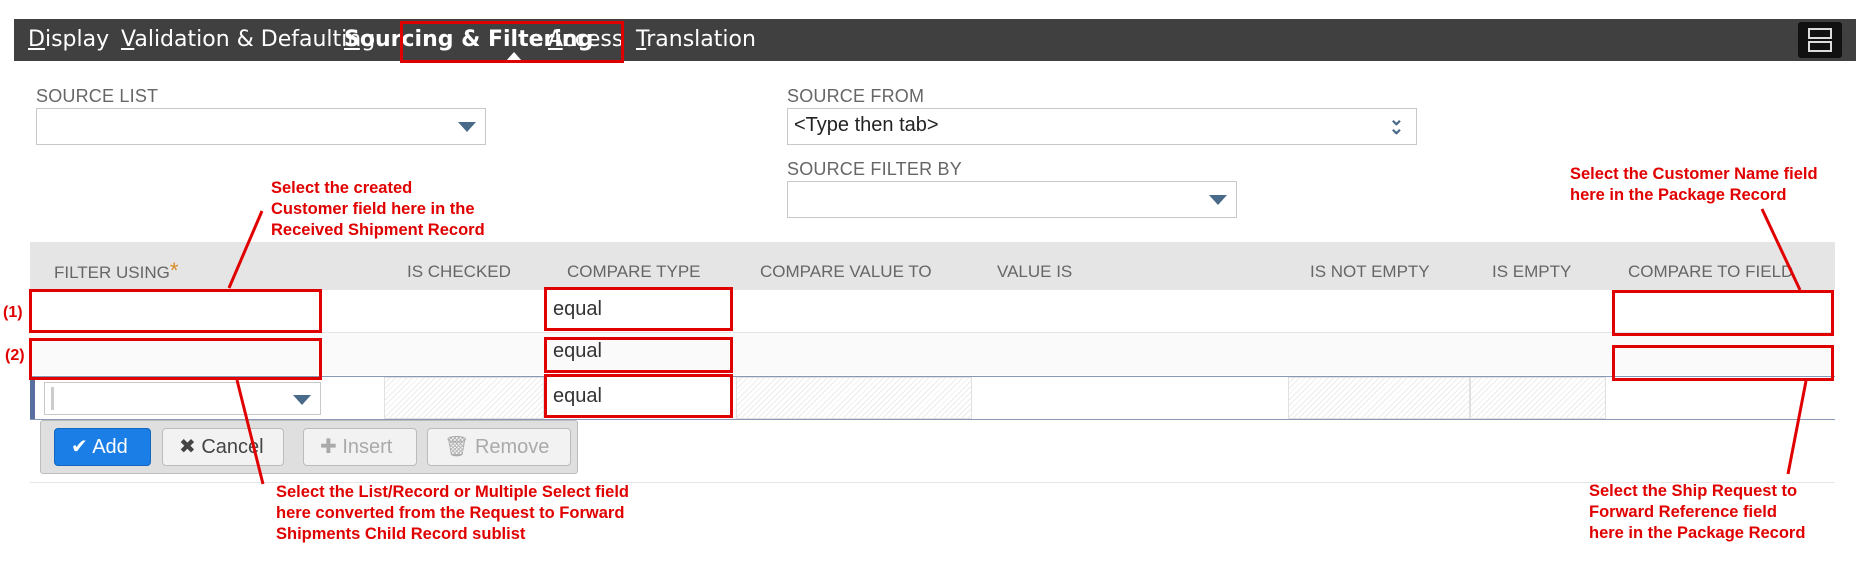  What do you see at coordinates (1797, 427) in the screenshot?
I see `connector-bottom-right` at bounding box center [1797, 427].